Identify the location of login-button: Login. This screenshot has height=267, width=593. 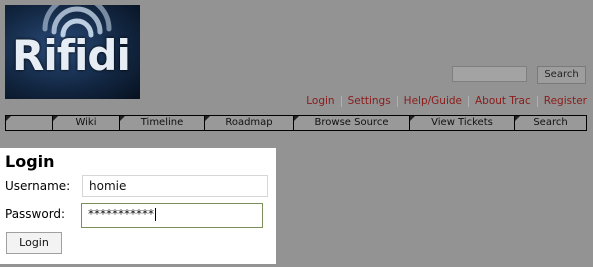
(34, 243).